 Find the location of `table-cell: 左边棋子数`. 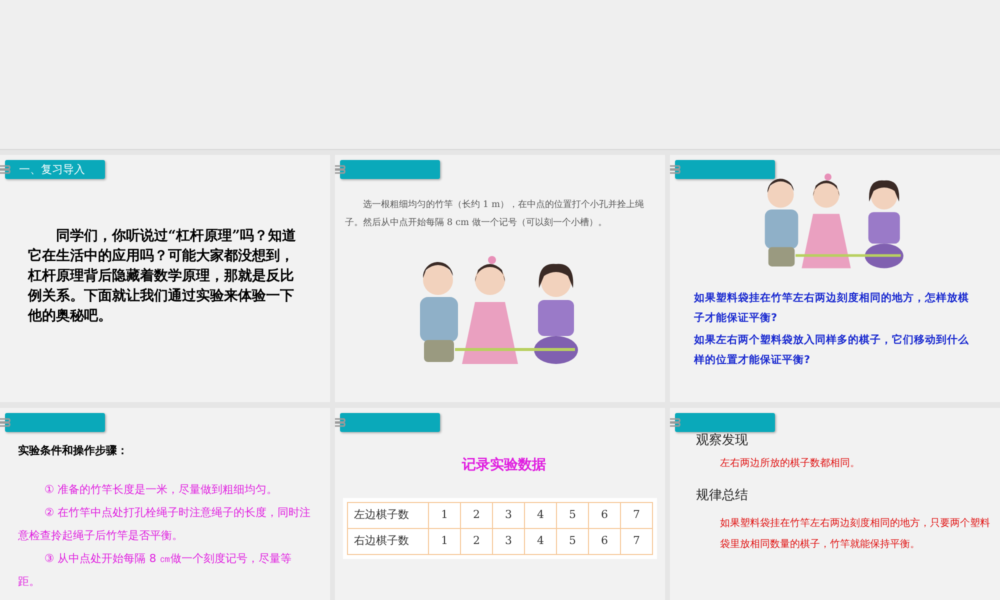

table-cell: 左边棋子数 is located at coordinates (388, 515).